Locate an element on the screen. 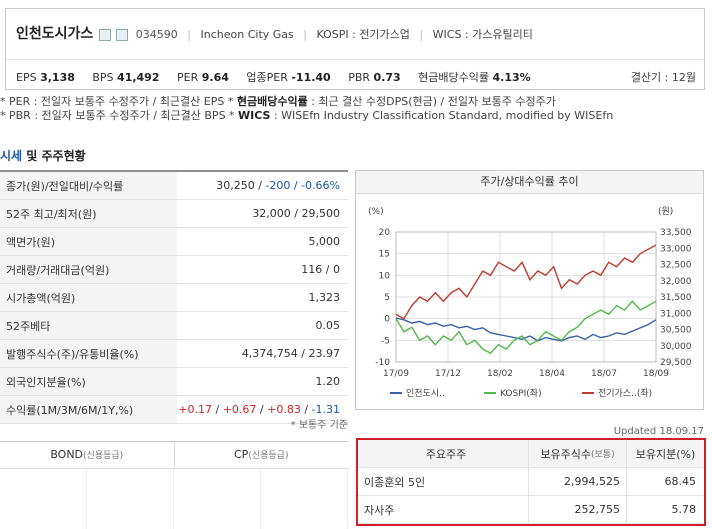 The height and width of the screenshot is (529, 712). x-tick-label: 18/07 is located at coordinates (604, 374).